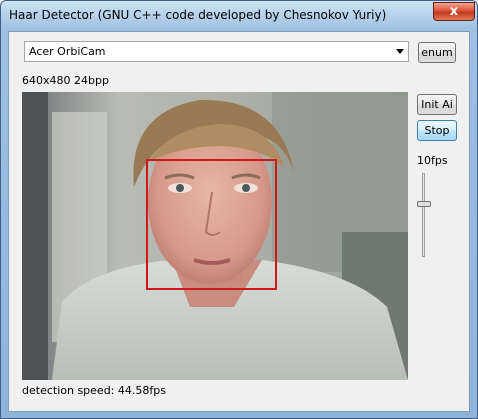 Image resolution: width=478 pixels, height=419 pixels. I want to click on fps-slider, so click(424, 215).